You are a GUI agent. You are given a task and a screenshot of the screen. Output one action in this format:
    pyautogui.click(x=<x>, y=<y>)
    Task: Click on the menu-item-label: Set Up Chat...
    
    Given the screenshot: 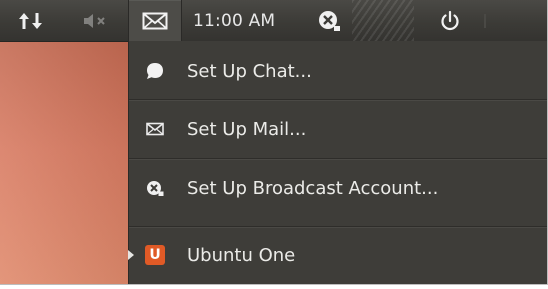 What is the action you would take?
    pyautogui.click(x=249, y=71)
    